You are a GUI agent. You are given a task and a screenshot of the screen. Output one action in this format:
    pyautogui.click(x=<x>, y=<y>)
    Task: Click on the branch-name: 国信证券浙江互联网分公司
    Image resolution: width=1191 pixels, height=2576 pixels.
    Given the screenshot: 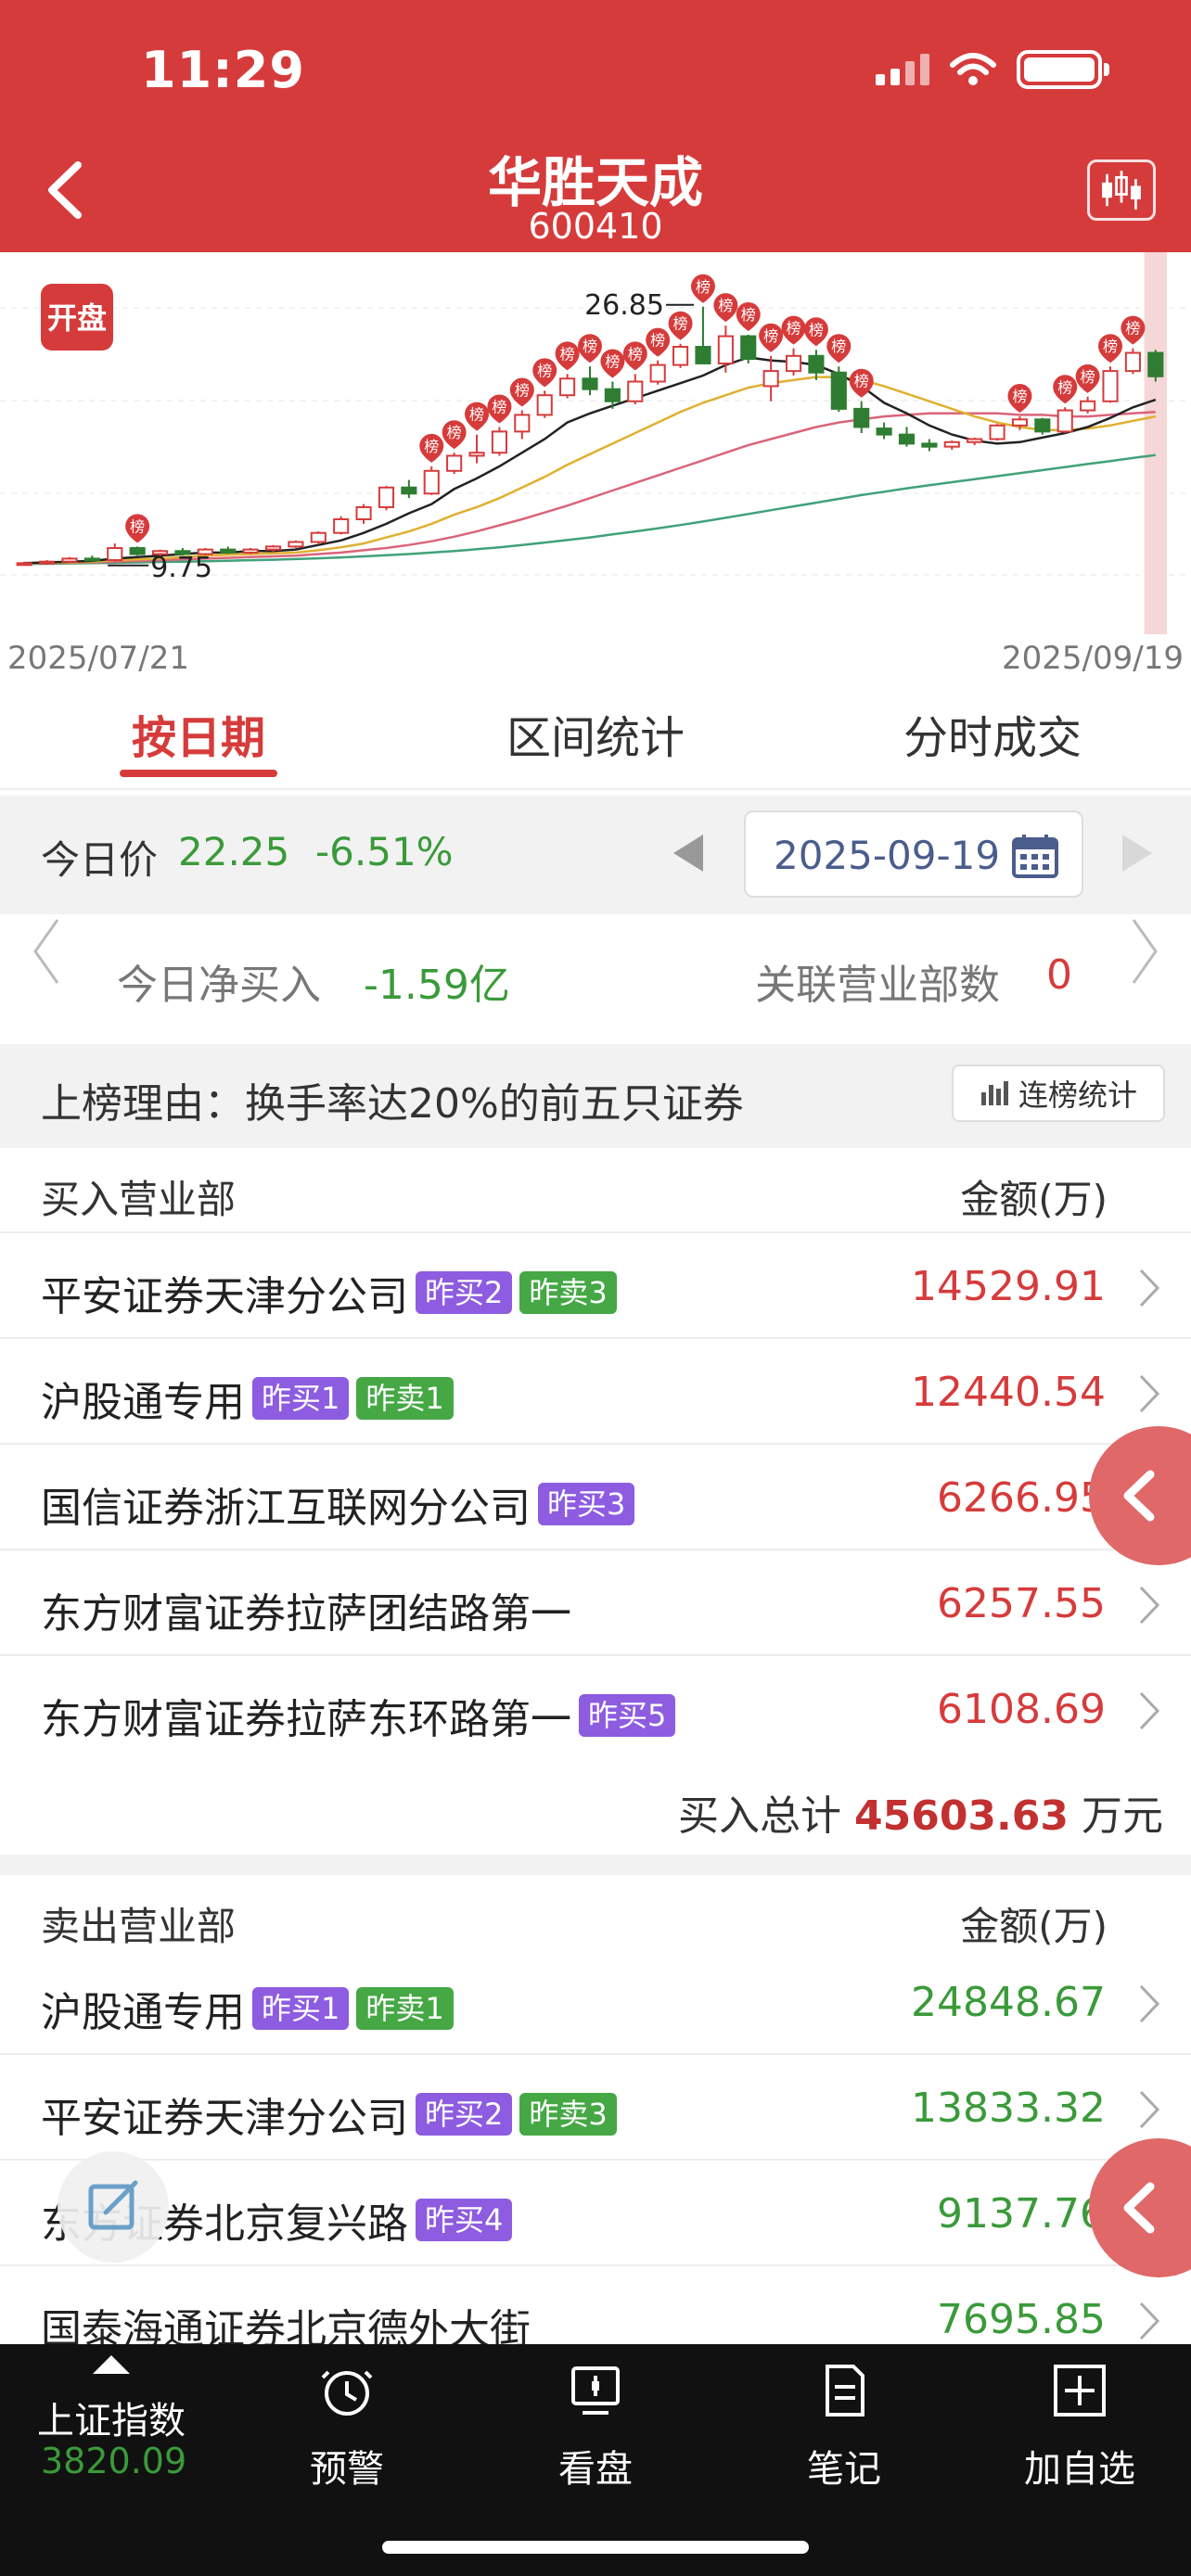 What is the action you would take?
    pyautogui.click(x=286, y=1508)
    